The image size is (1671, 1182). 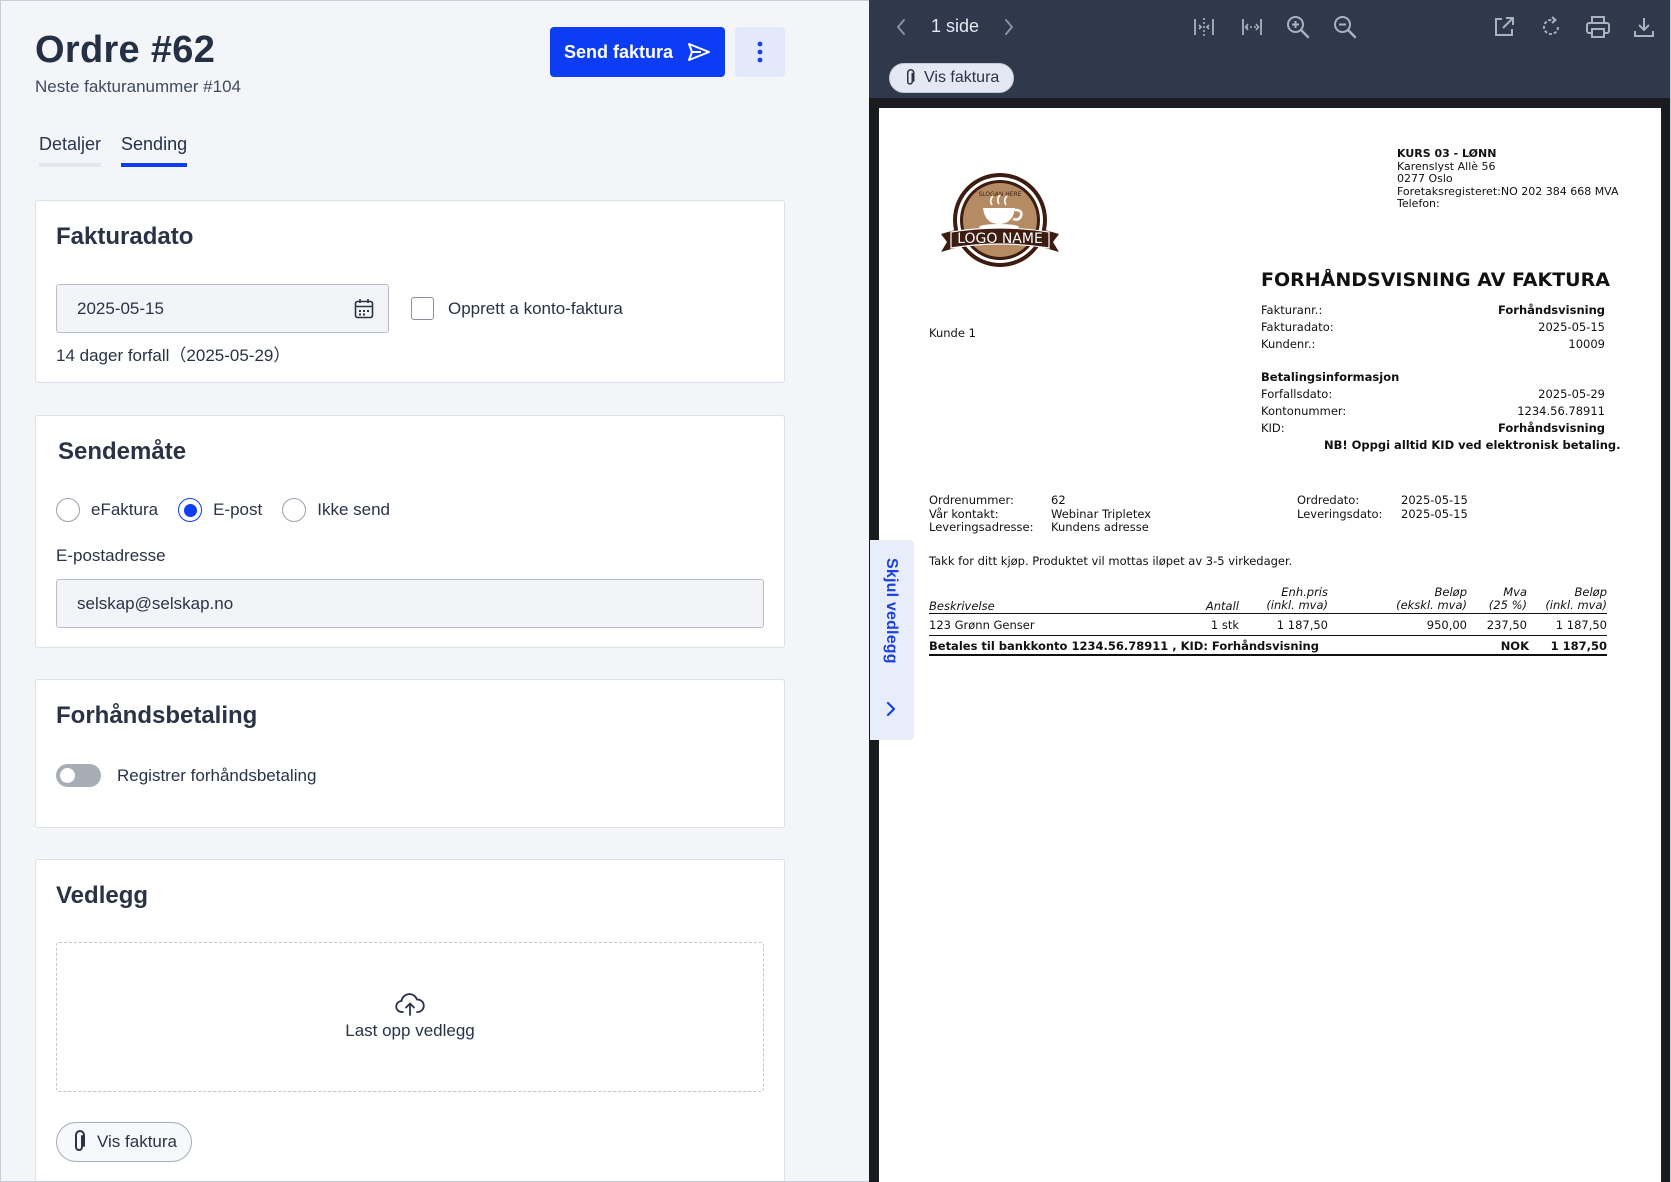 I want to click on due-date-text: 14 dager forfall（2025-05-29）, so click(x=173, y=355).